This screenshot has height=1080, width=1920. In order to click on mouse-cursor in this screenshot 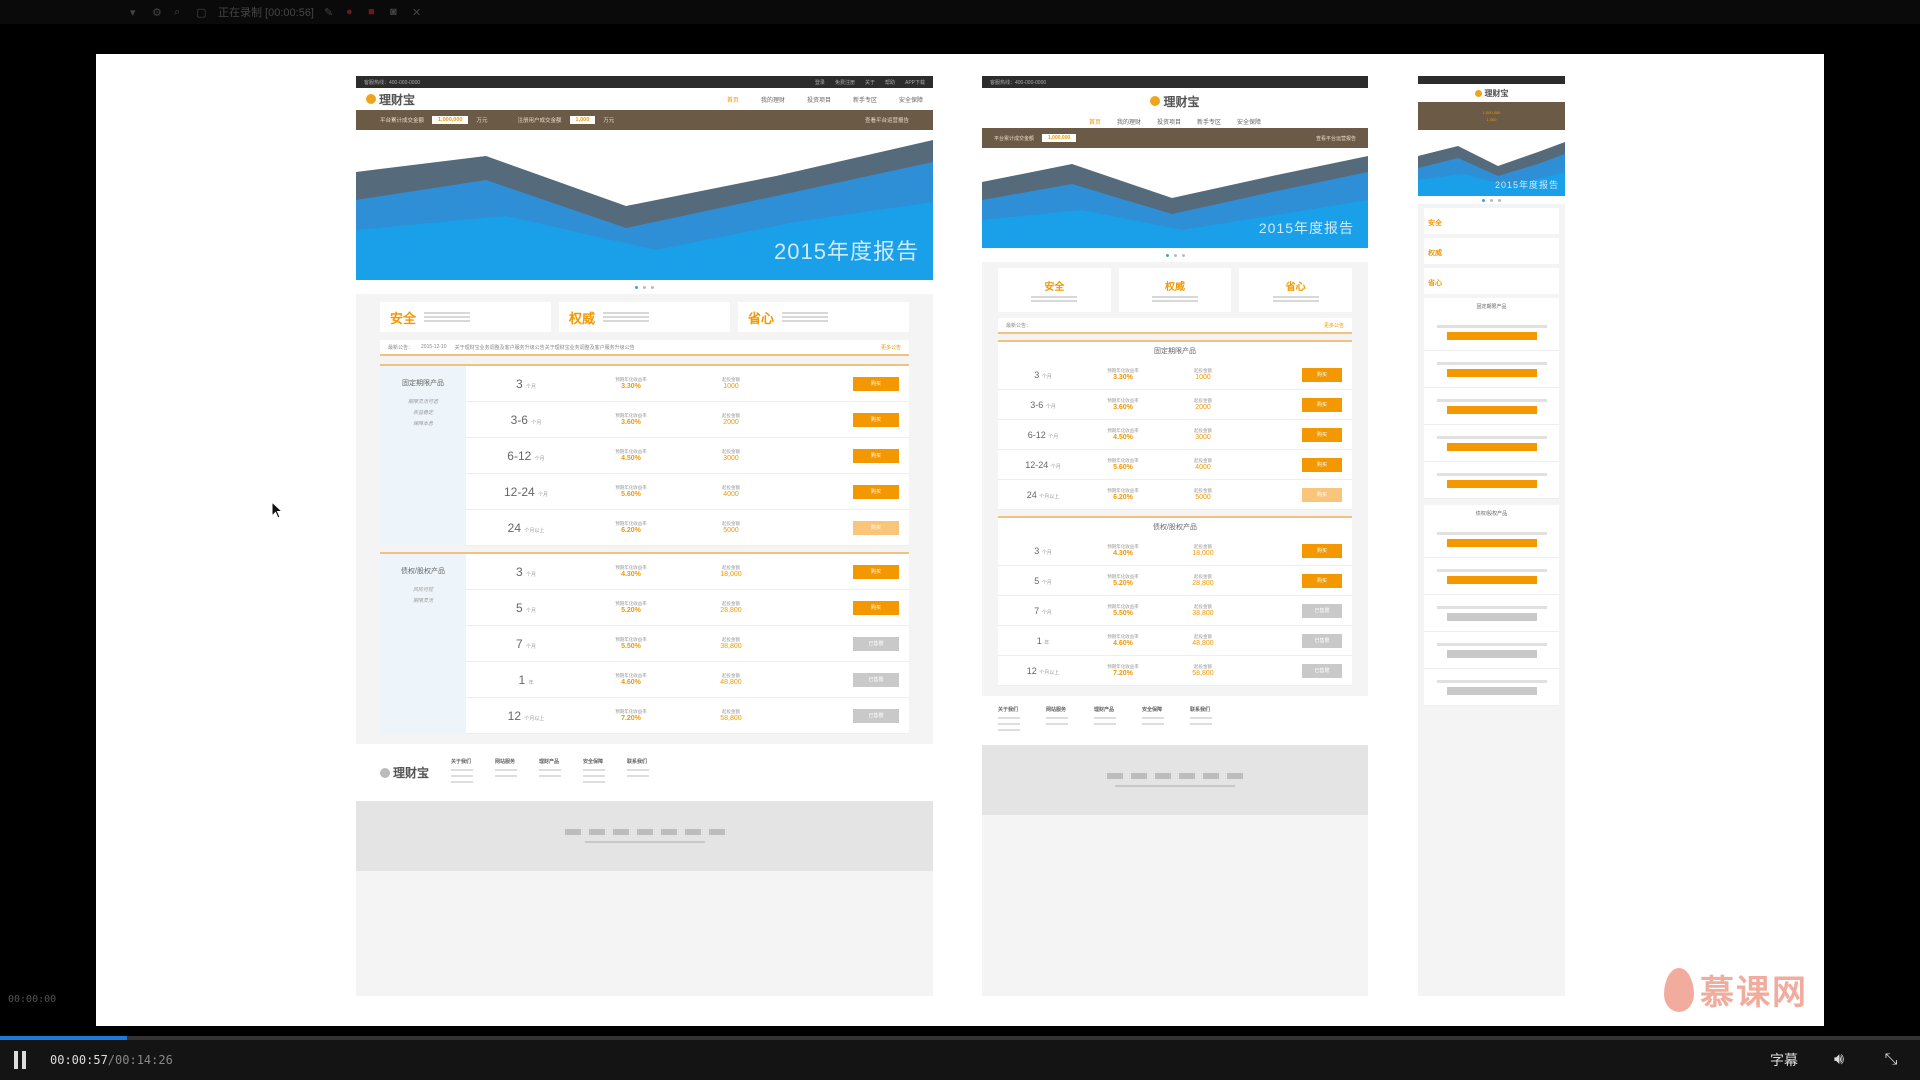, I will do `click(277, 512)`.